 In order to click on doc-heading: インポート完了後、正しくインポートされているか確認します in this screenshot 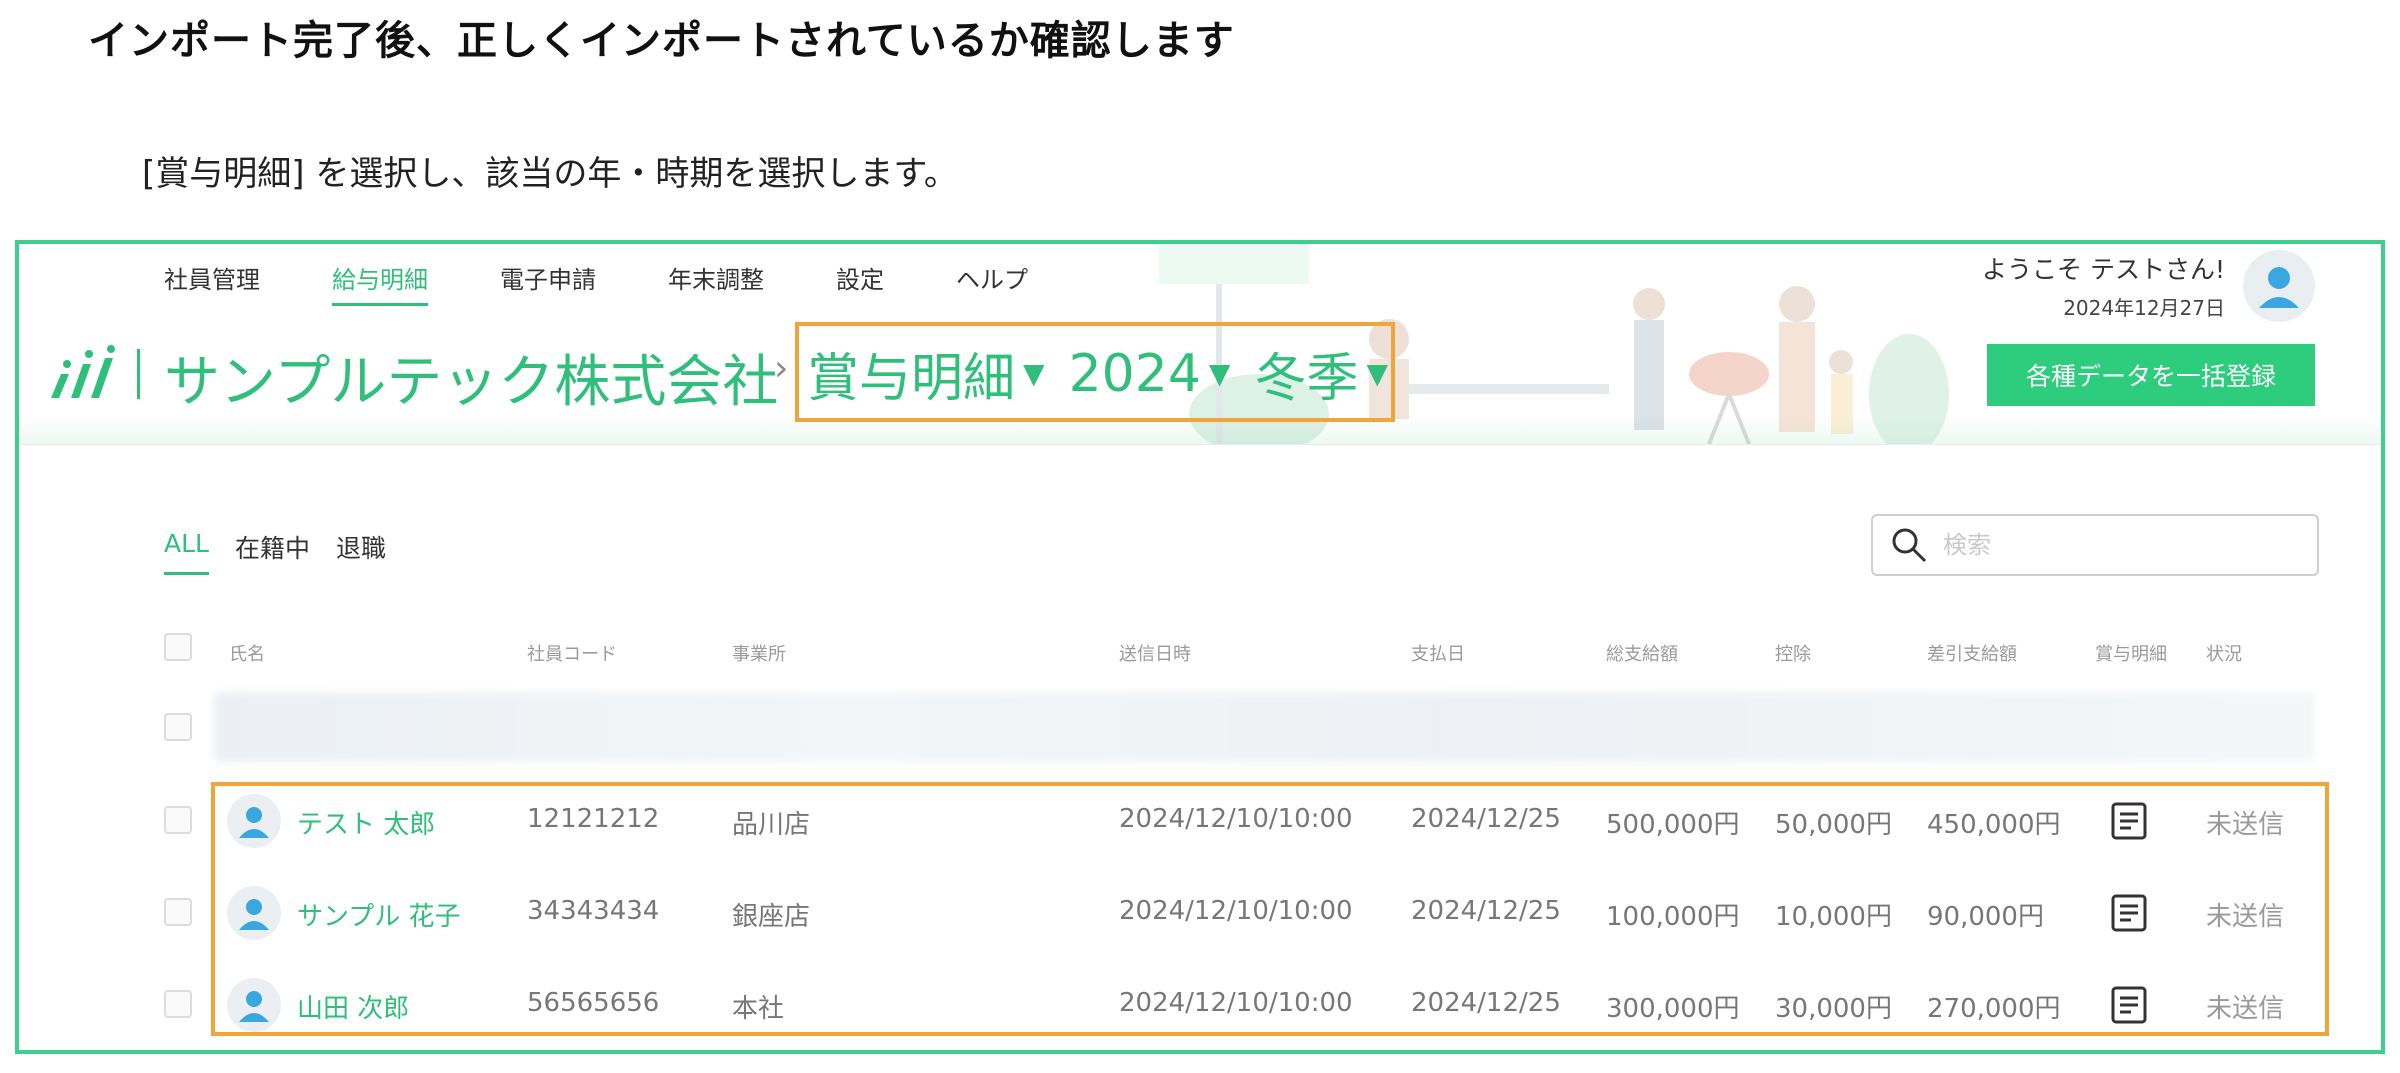, I will do `click(661, 41)`.